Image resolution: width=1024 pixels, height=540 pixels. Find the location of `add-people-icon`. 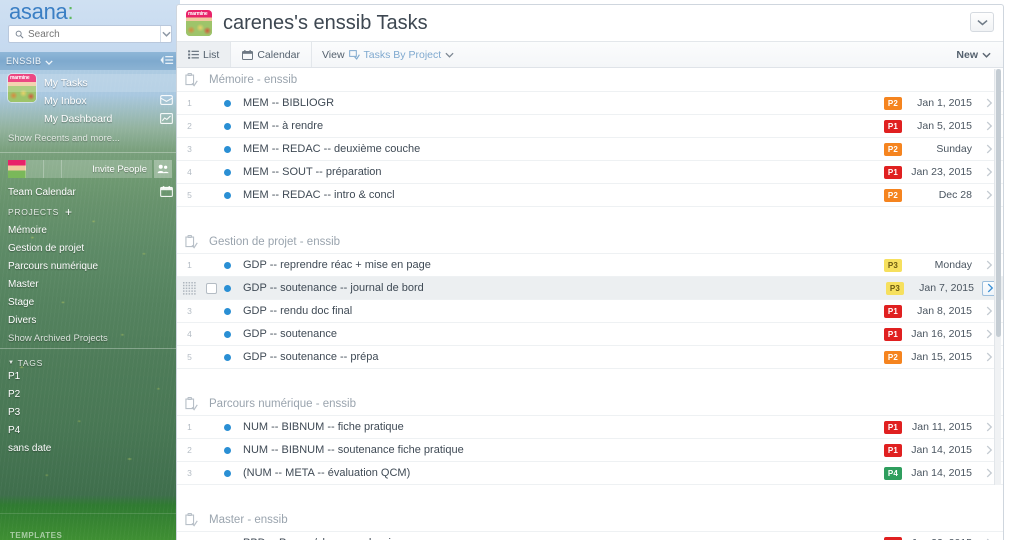

add-people-icon is located at coordinates (163, 169).